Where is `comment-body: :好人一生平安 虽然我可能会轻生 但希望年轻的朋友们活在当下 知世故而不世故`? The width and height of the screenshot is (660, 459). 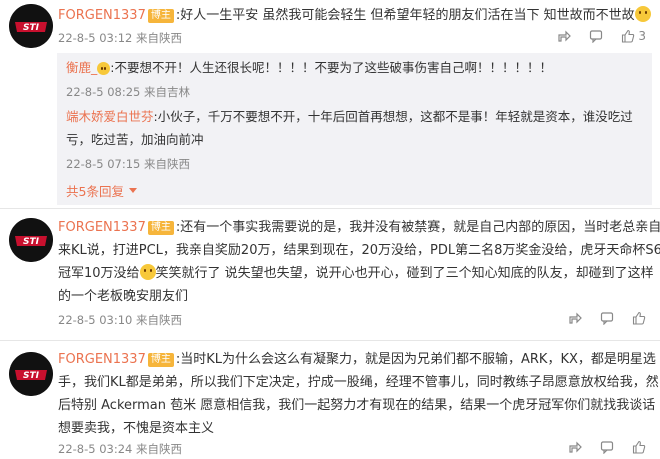 comment-body: :好人一生平安 虽然我可能会轻生 但希望年轻的朋友们活在当下 知世故而不世故 is located at coordinates (405, 15).